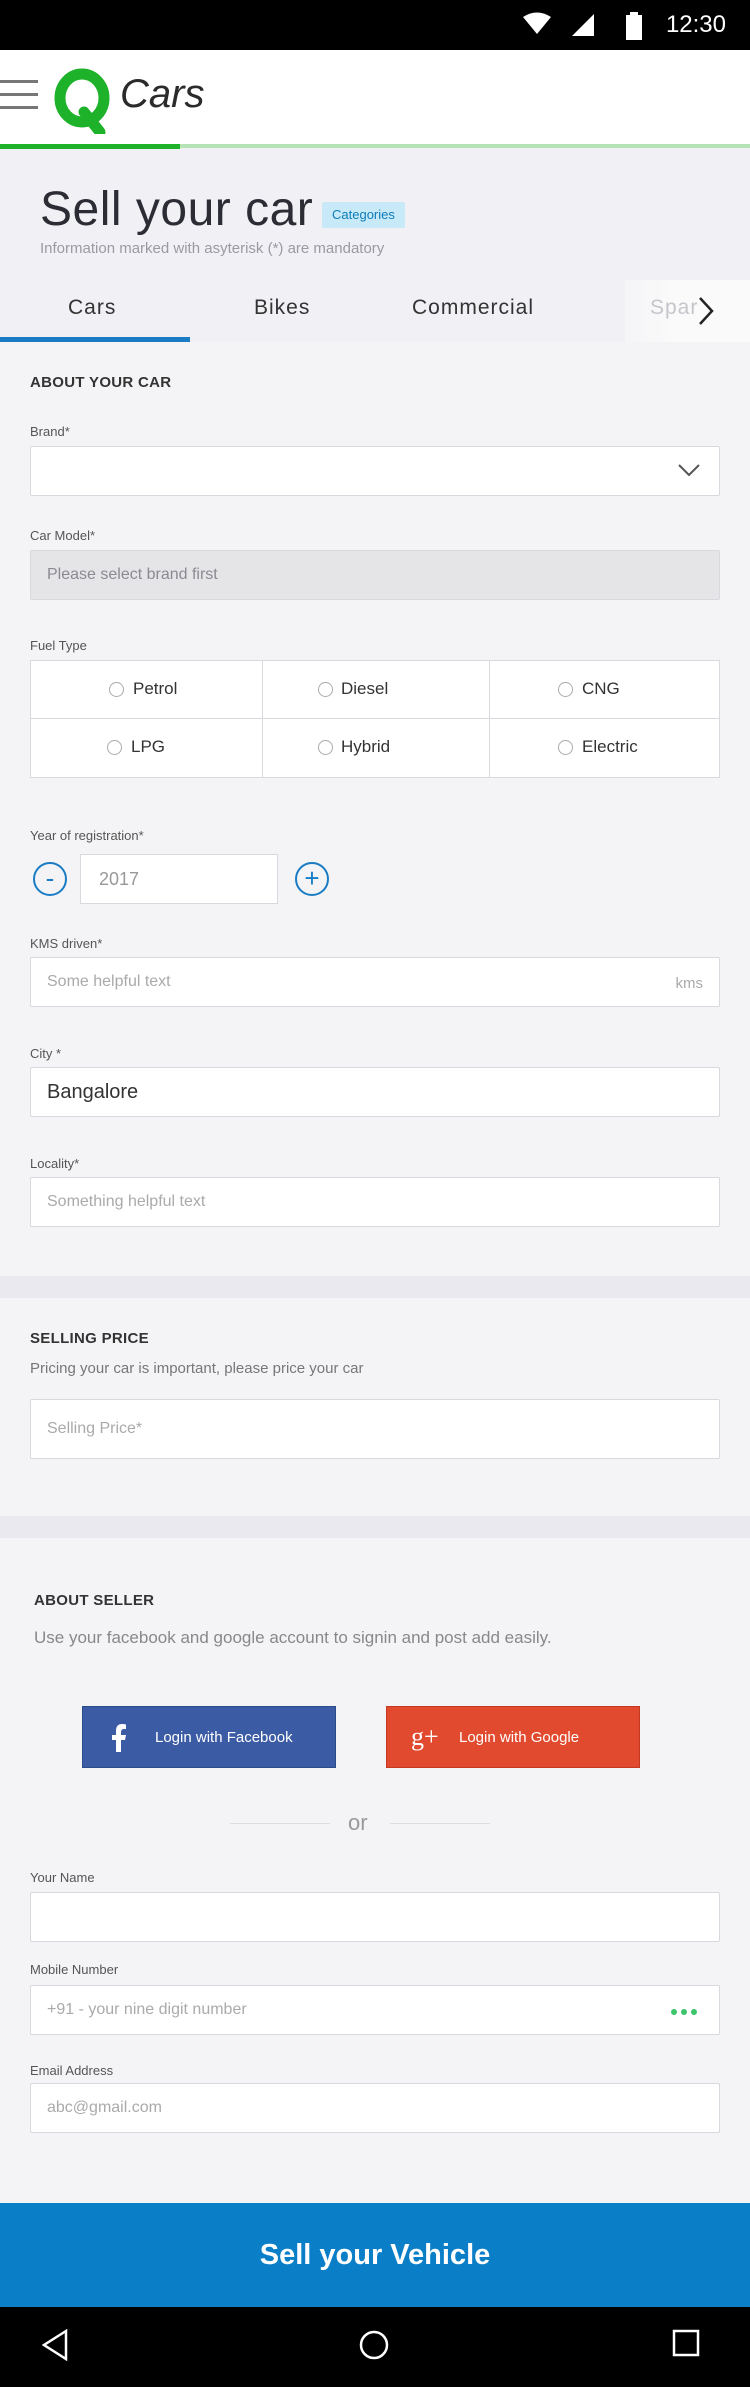 The width and height of the screenshot is (750, 2387). What do you see at coordinates (375, 146) in the screenshot?
I see `progress-bar` at bounding box center [375, 146].